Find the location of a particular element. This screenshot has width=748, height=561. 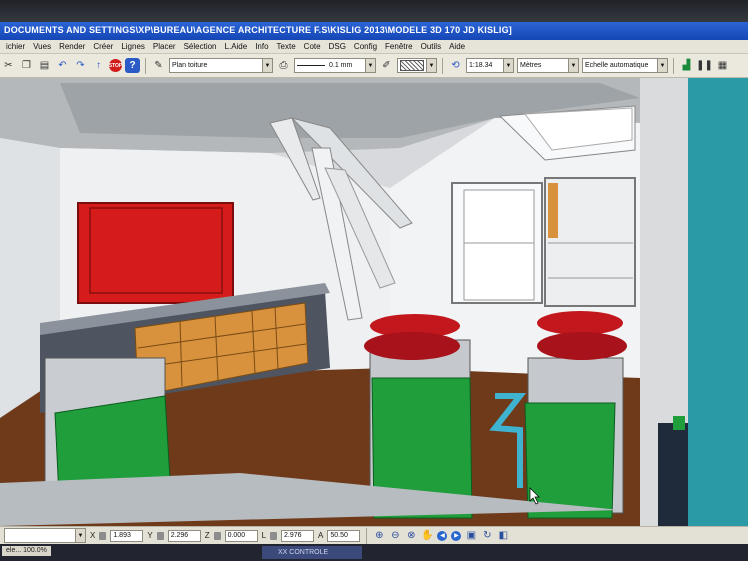

units-value: Mètres is located at coordinates (531, 65).